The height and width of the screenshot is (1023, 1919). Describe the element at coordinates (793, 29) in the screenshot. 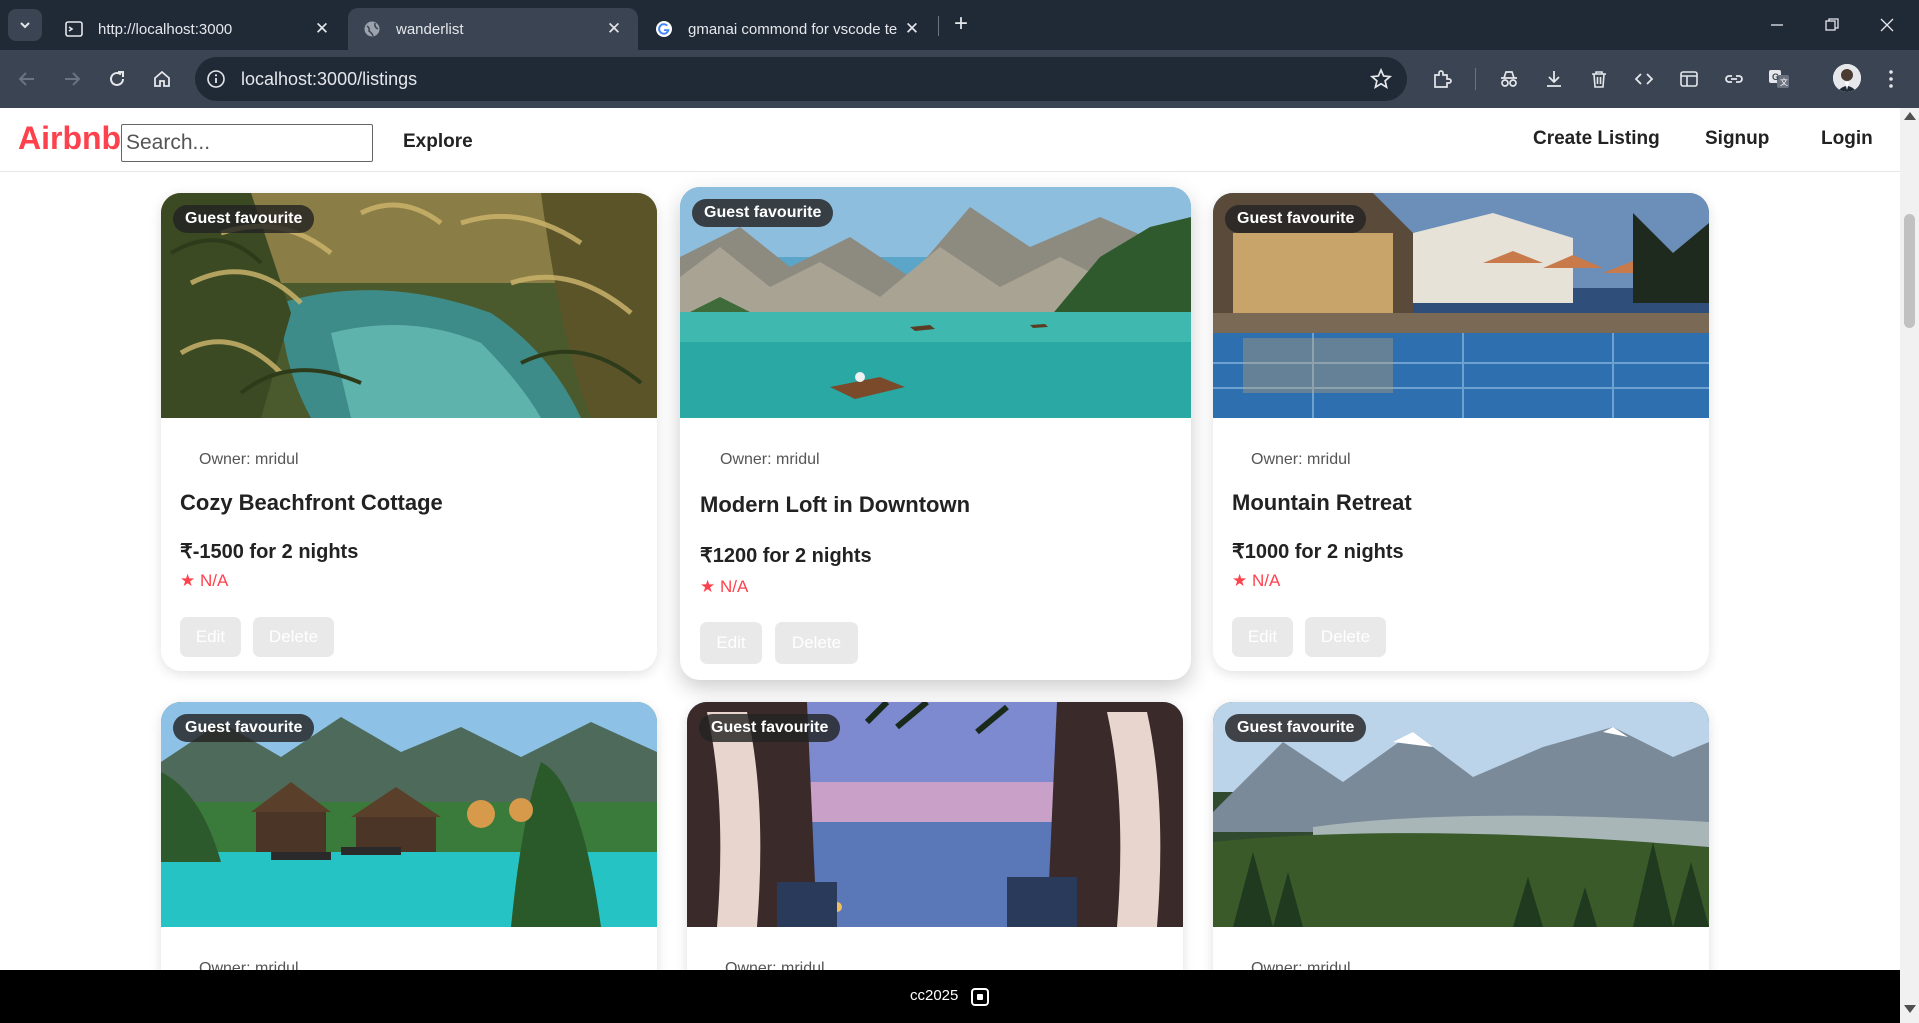

I see `tab-title: gmanai commond for vscode te` at that location.